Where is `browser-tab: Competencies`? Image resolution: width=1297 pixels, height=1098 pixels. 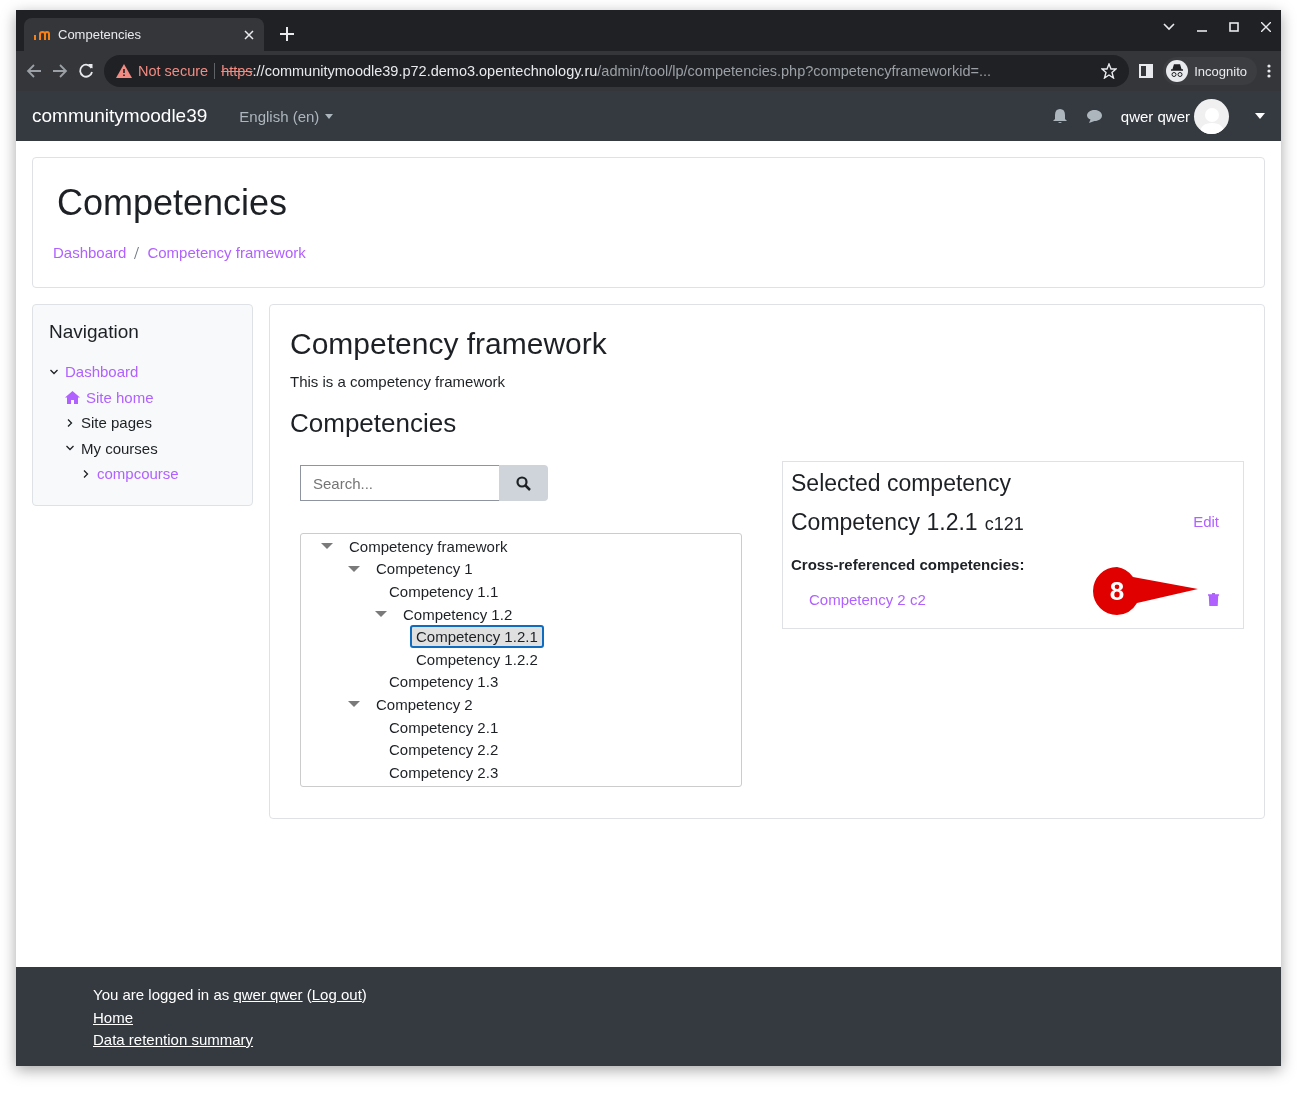 browser-tab: Competencies is located at coordinates (144, 34).